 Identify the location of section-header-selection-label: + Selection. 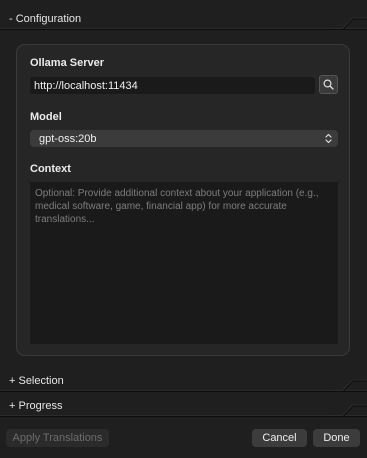
(36, 381).